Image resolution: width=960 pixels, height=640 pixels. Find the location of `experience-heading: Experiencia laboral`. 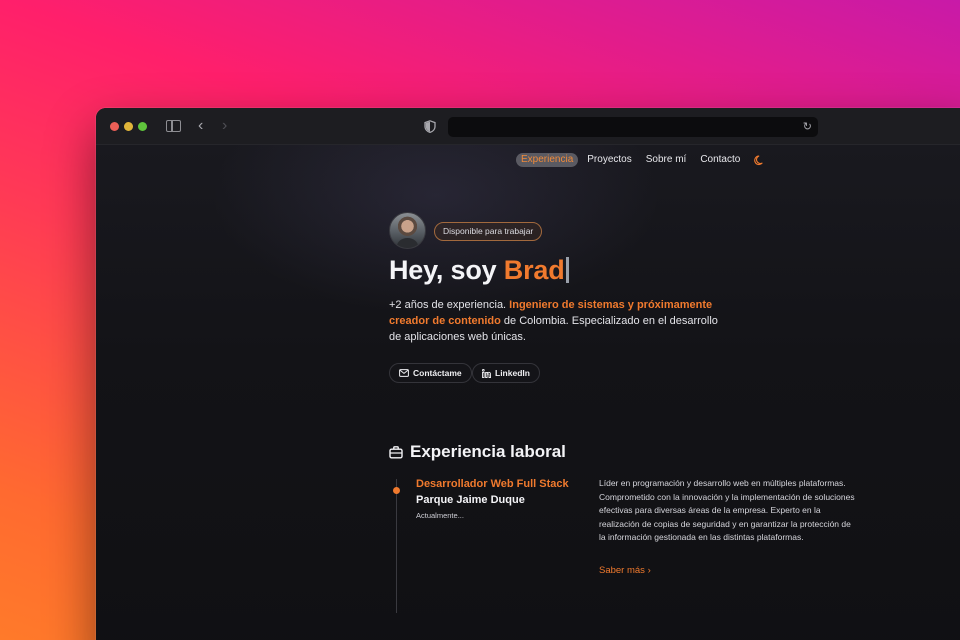

experience-heading: Experiencia laboral is located at coordinates (477, 452).